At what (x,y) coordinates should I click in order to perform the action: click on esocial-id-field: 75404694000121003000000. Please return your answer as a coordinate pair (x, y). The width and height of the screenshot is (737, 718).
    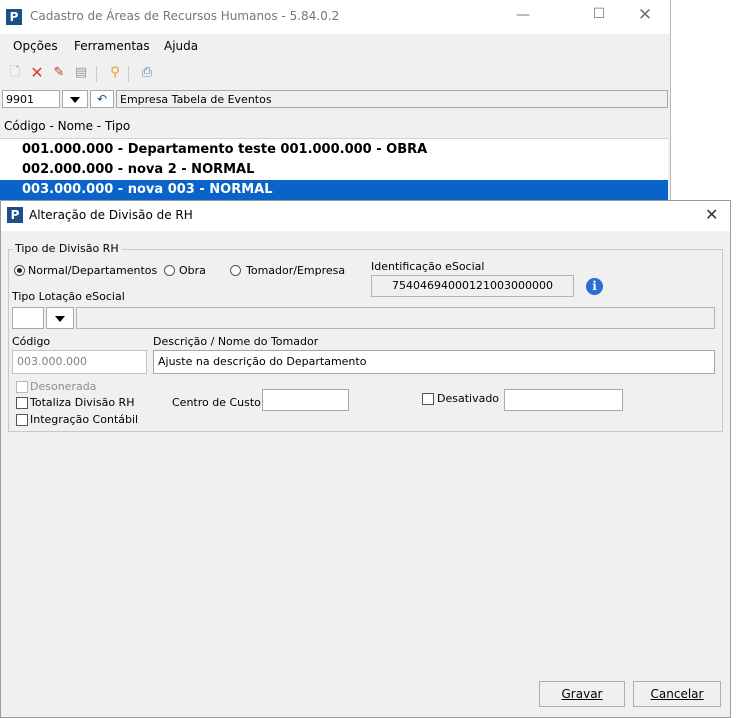
    Looking at the image, I should click on (472, 286).